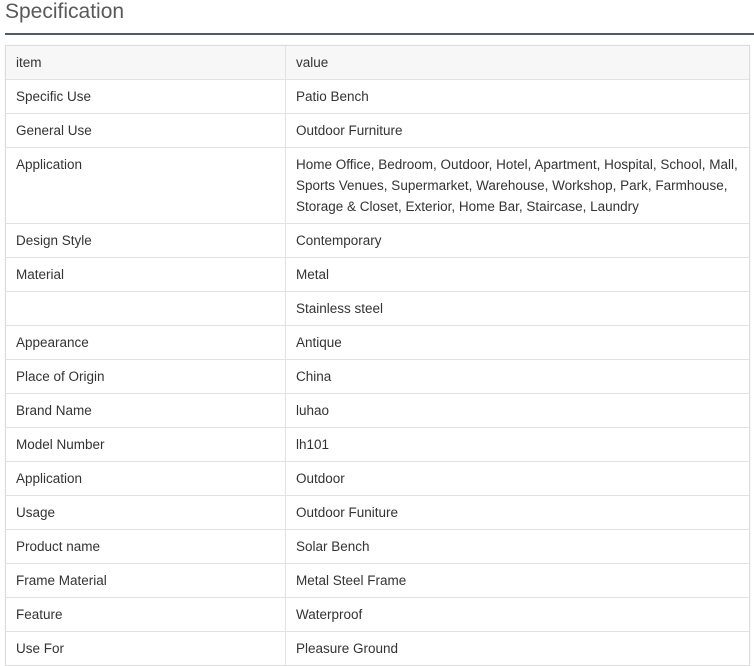 The width and height of the screenshot is (754, 666). Describe the element at coordinates (146, 546) in the screenshot. I see `row-item: Product name` at that location.